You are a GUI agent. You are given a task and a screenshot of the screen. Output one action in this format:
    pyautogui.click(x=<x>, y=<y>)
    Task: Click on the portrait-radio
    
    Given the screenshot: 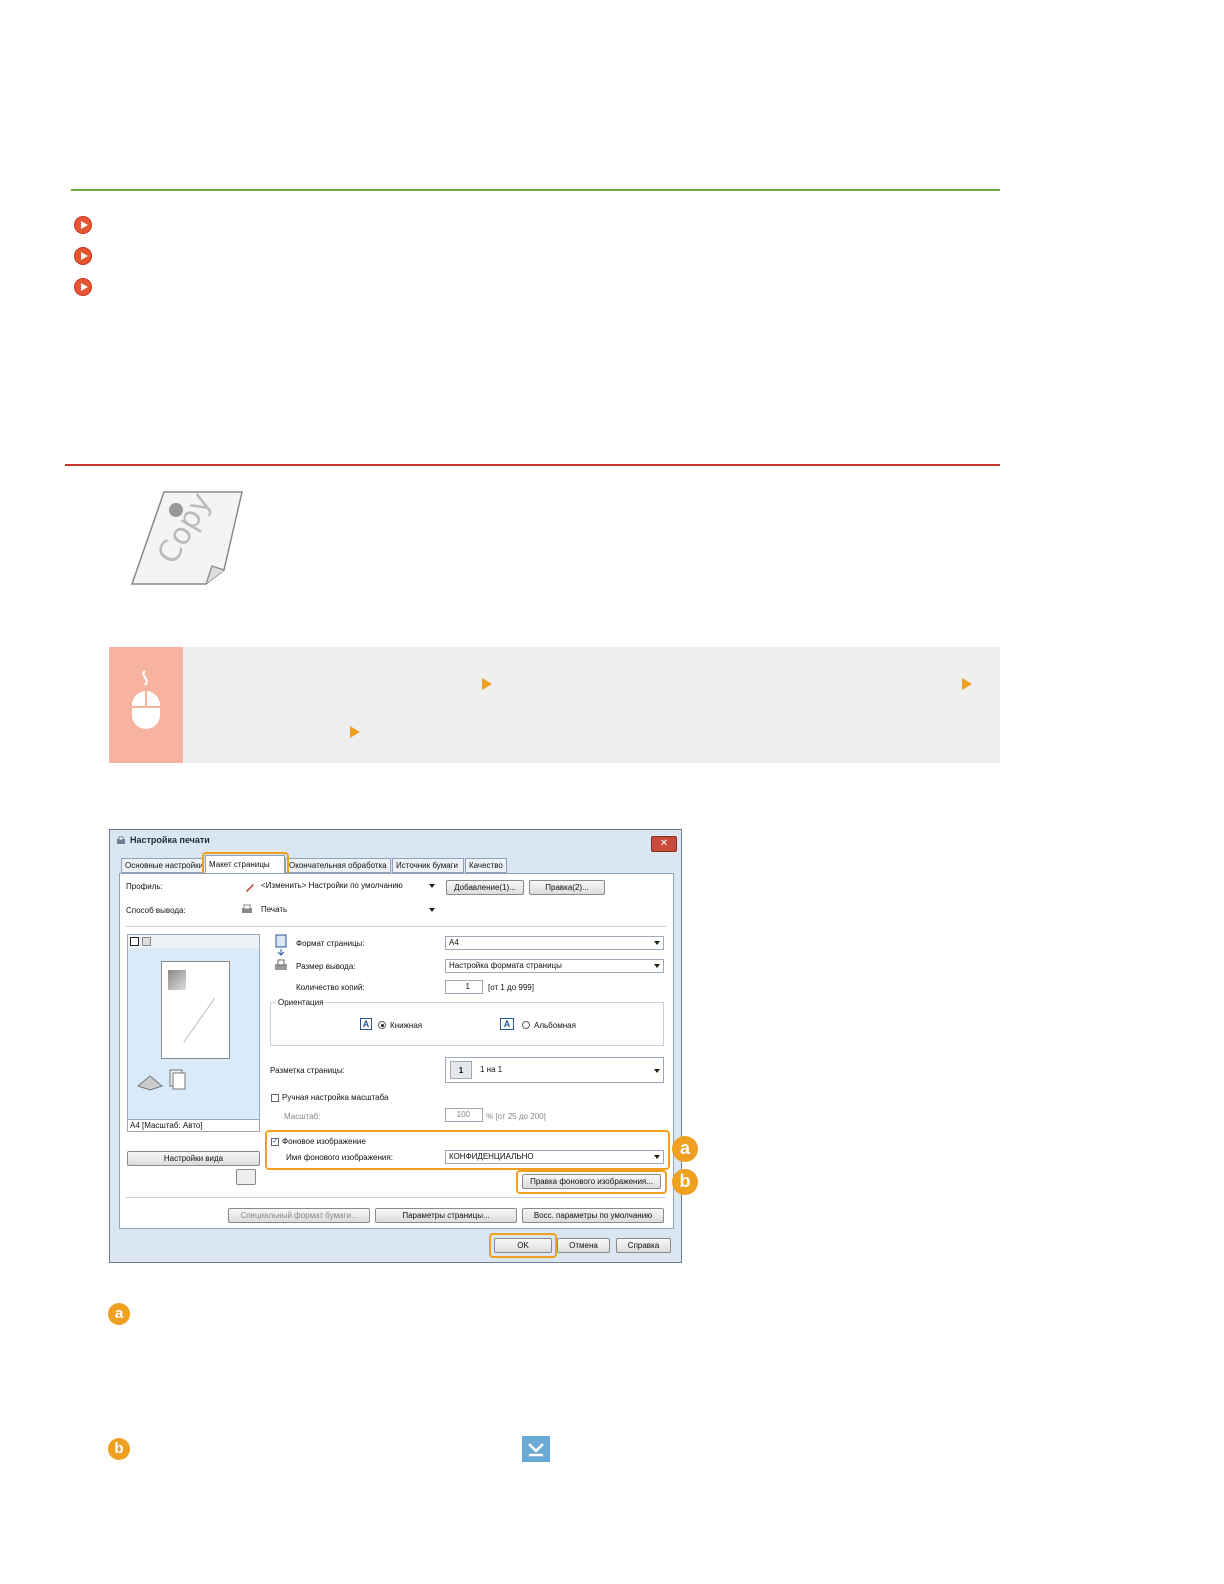 What is the action you would take?
    pyautogui.click(x=382, y=1025)
    